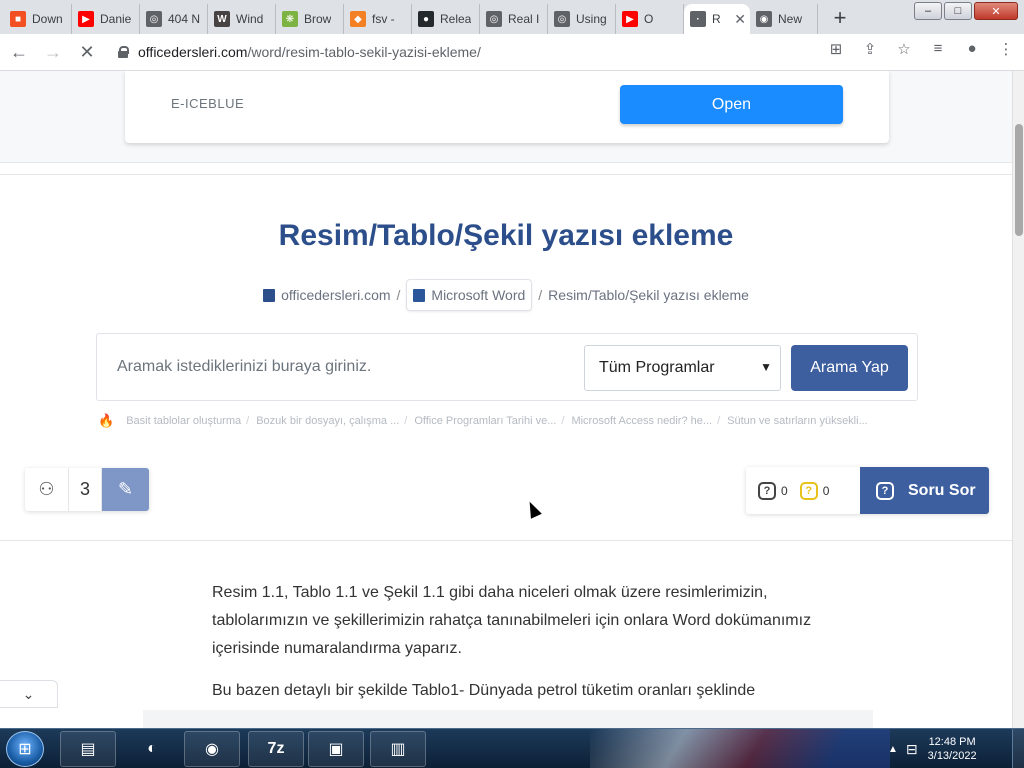 This screenshot has width=1024, height=768. Describe the element at coordinates (836, 49) in the screenshot. I see `translate-icon: ⊞` at that location.